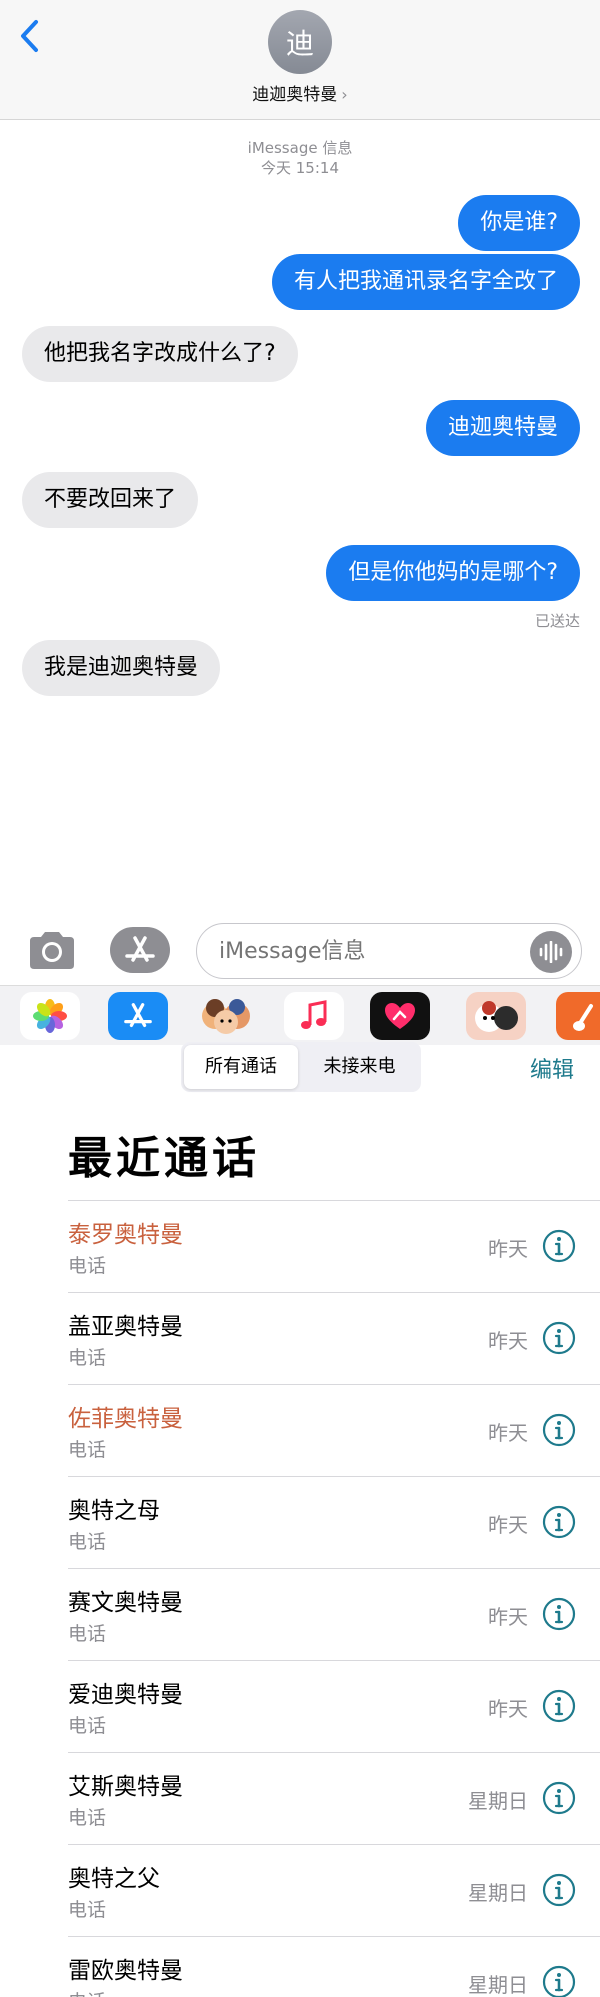 Image resolution: width=600 pixels, height=1997 pixels. What do you see at coordinates (125, 1603) in the screenshot?
I see `caller-name: 赛文奥特曼` at bounding box center [125, 1603].